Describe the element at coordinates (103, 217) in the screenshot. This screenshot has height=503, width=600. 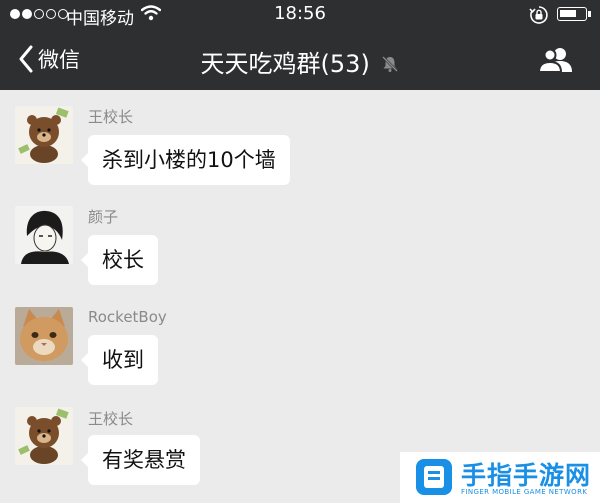
I see `sender-name: 颜子` at that location.